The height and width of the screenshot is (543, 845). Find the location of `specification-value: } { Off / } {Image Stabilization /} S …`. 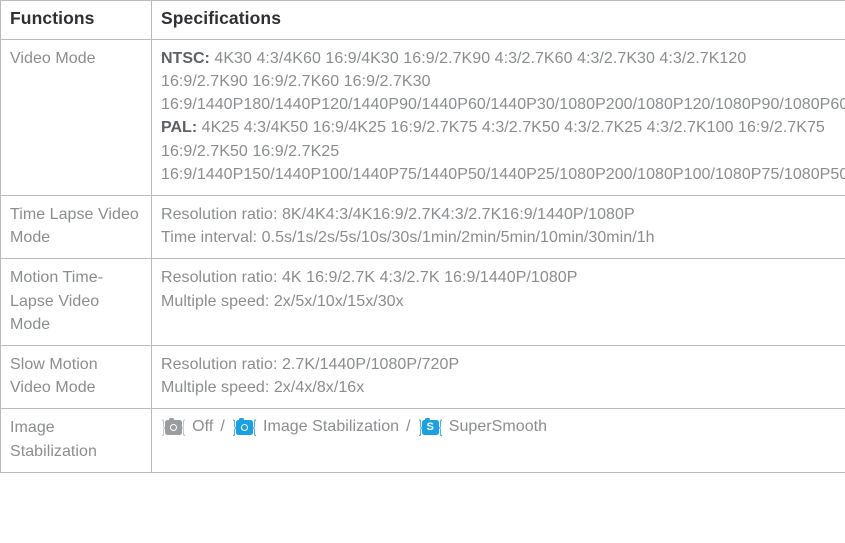

specification-value: } { Off / } {Image Stabilization /} S … is located at coordinates (498, 440).